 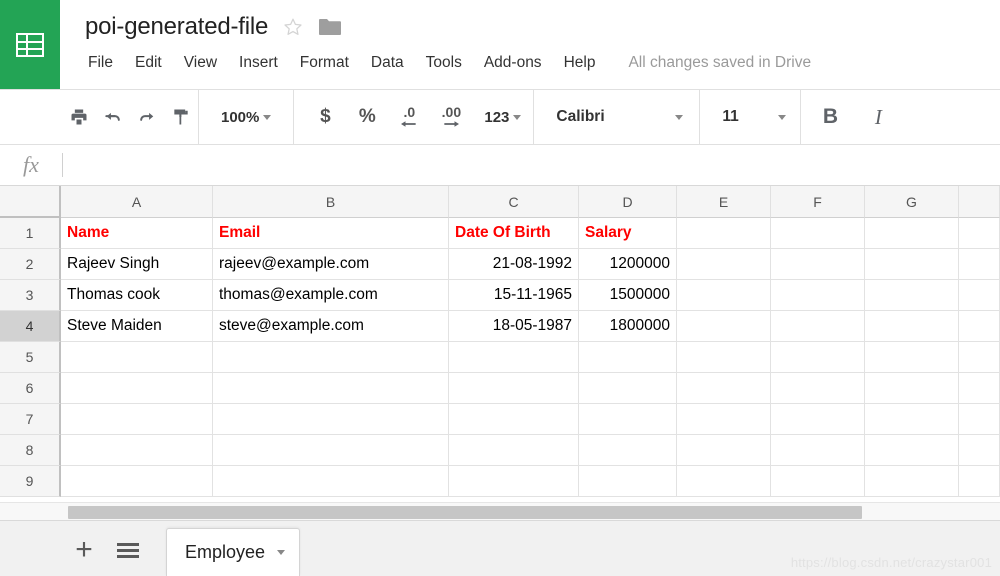 What do you see at coordinates (979, 326) in the screenshot?
I see `cell-x4` at bounding box center [979, 326].